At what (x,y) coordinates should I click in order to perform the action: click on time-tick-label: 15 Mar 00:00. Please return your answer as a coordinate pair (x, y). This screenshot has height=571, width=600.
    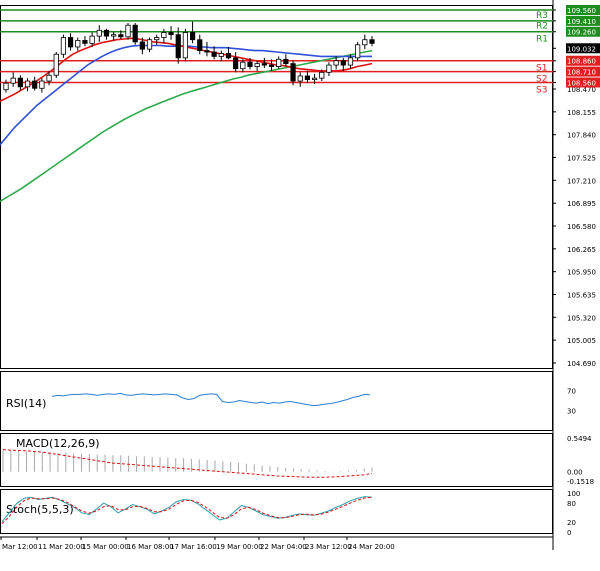
    Looking at the image, I should click on (105, 547).